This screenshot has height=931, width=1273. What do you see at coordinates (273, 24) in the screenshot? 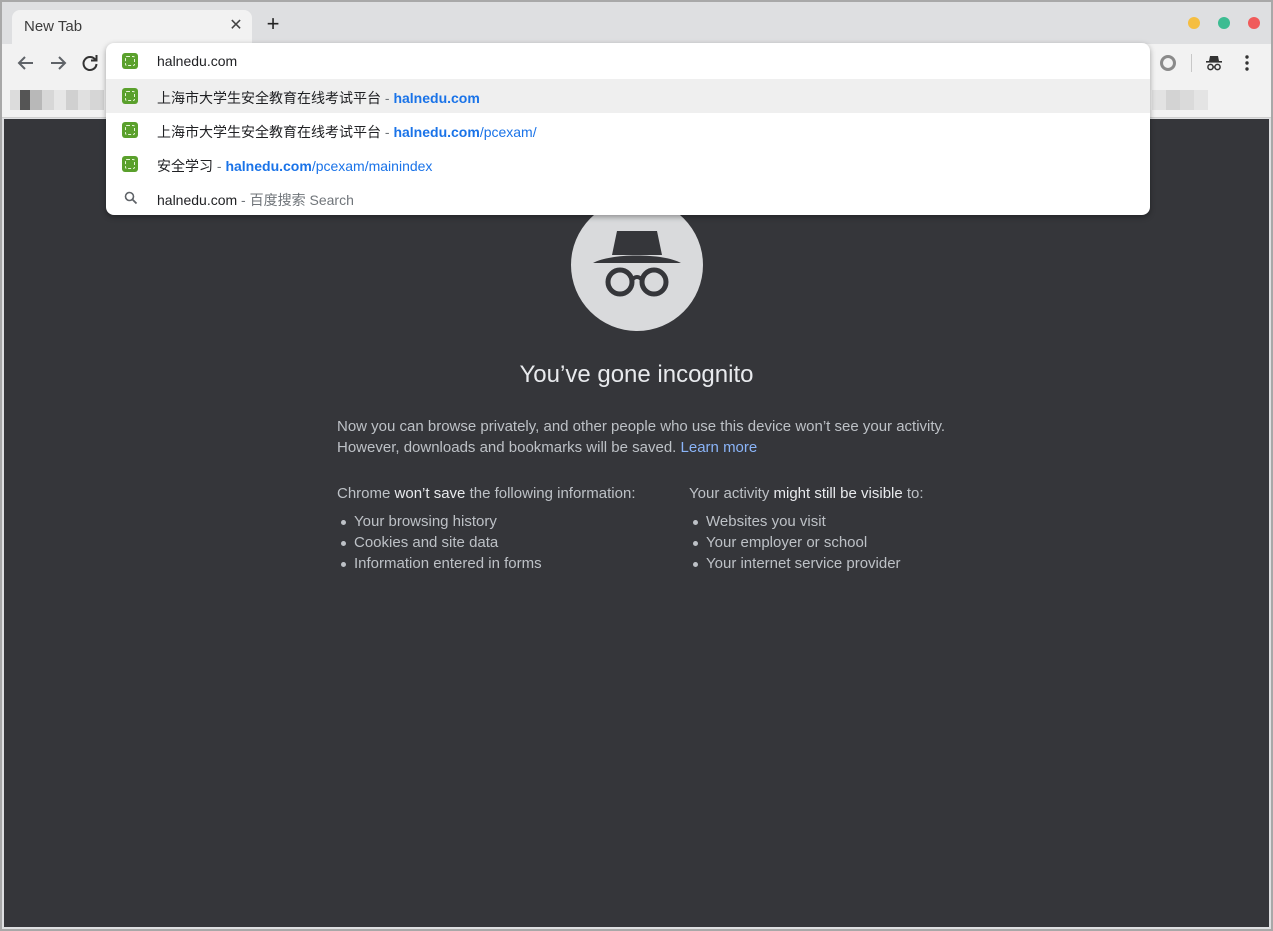
I see `new-tab-button: +` at bounding box center [273, 24].